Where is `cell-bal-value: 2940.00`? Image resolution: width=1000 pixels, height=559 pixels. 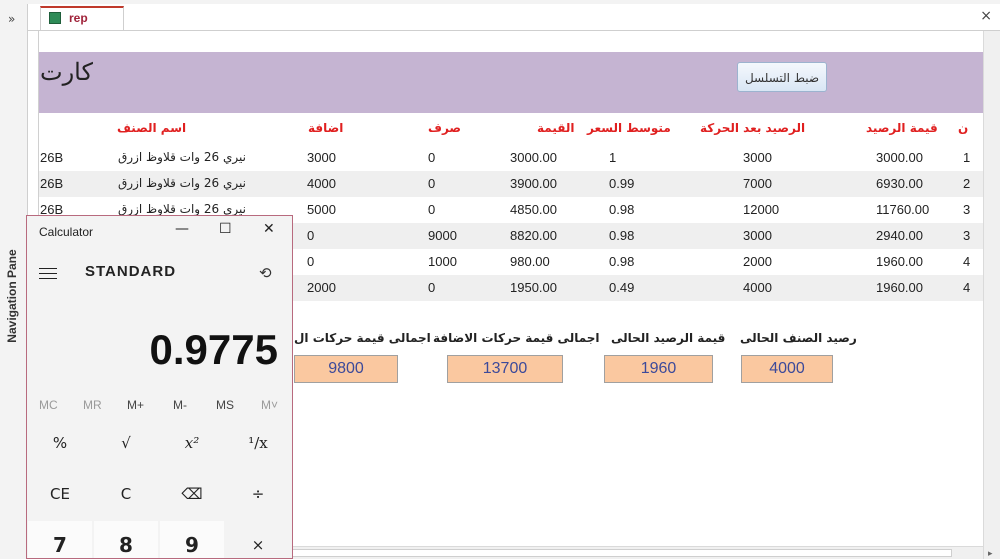
cell-bal-value: 2940.00 is located at coordinates (899, 235).